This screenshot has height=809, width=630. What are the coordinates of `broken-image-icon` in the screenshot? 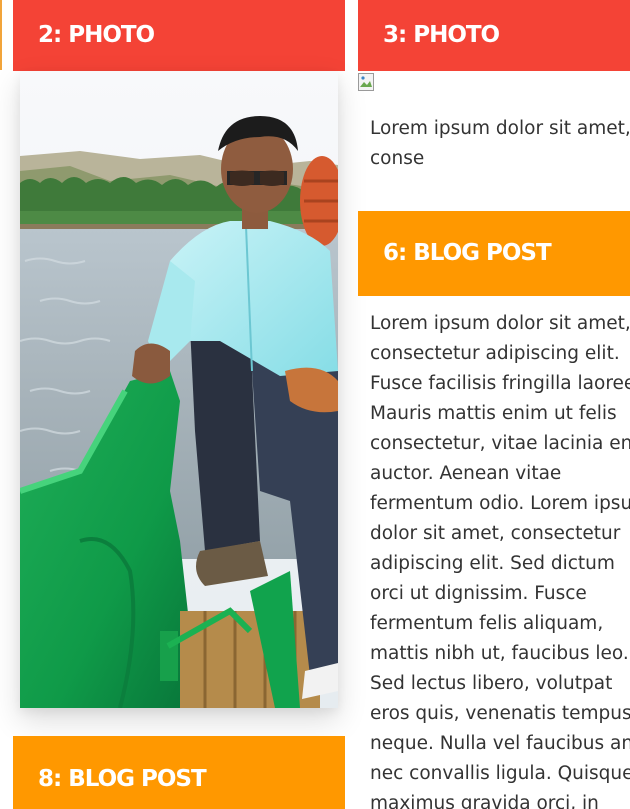 It's located at (366, 82).